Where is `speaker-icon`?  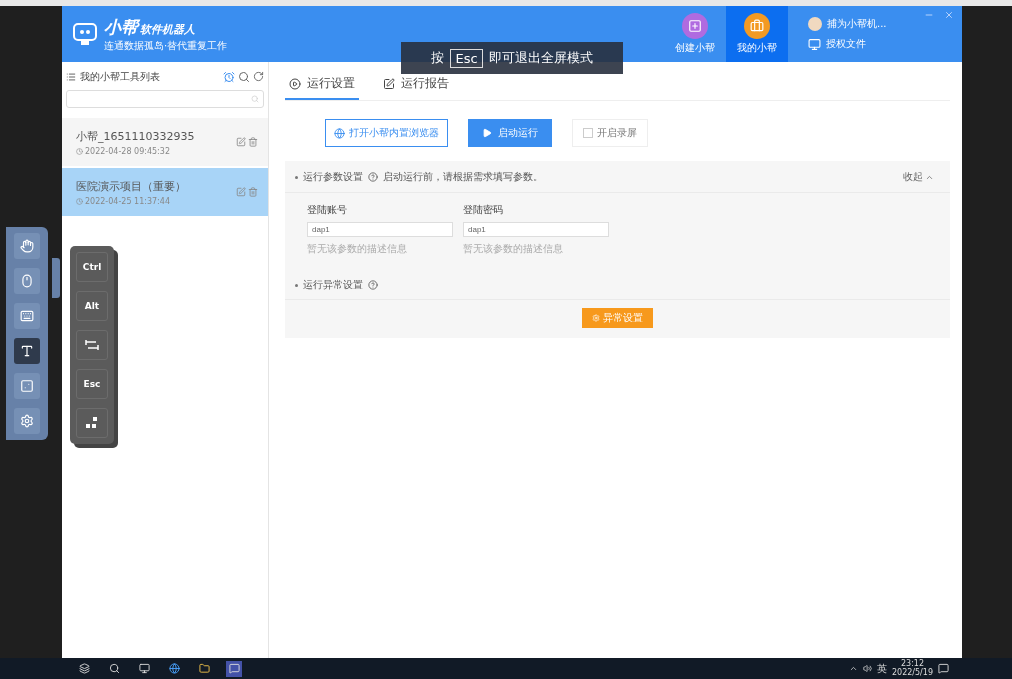 speaker-icon is located at coordinates (867, 668).